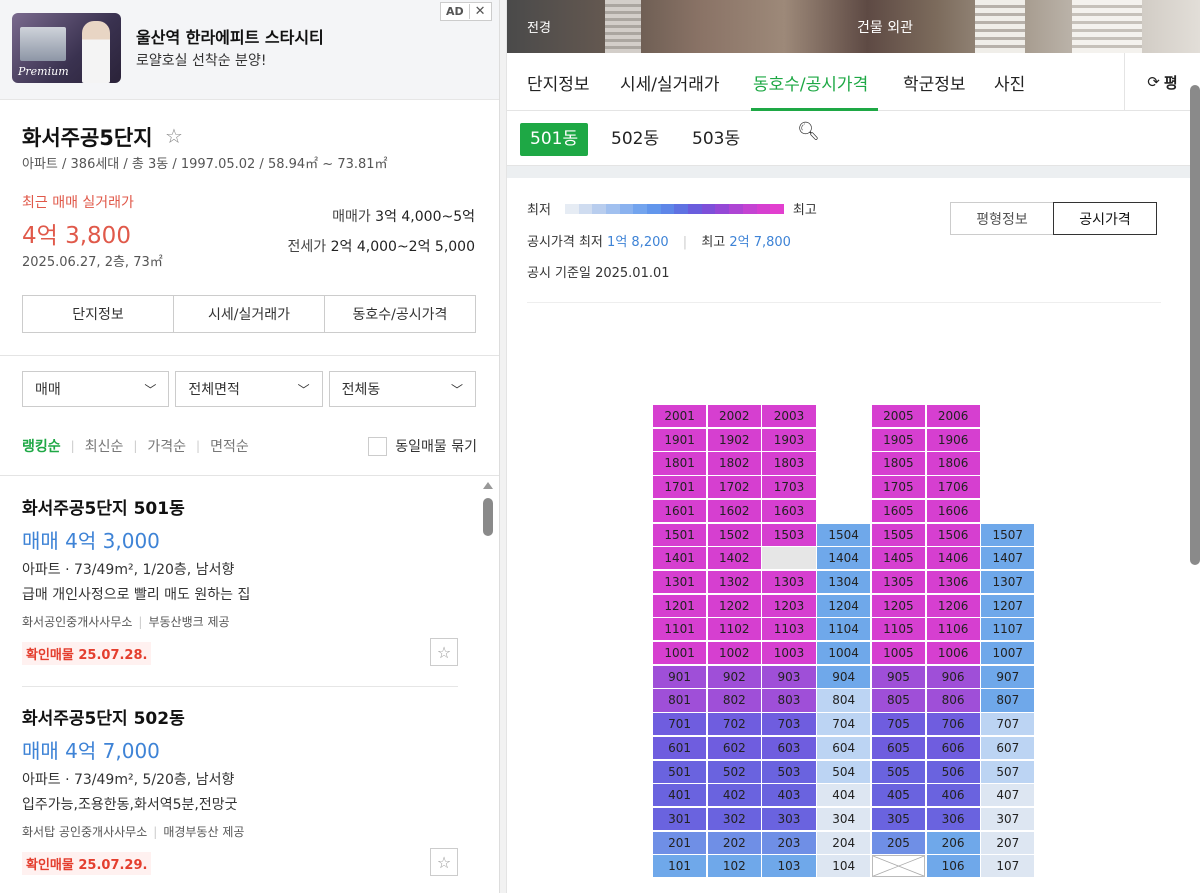 Image resolution: width=1200 pixels, height=893 pixels. Describe the element at coordinates (898, 558) in the screenshot. I see `unit-cell-1405: 1405` at that location.